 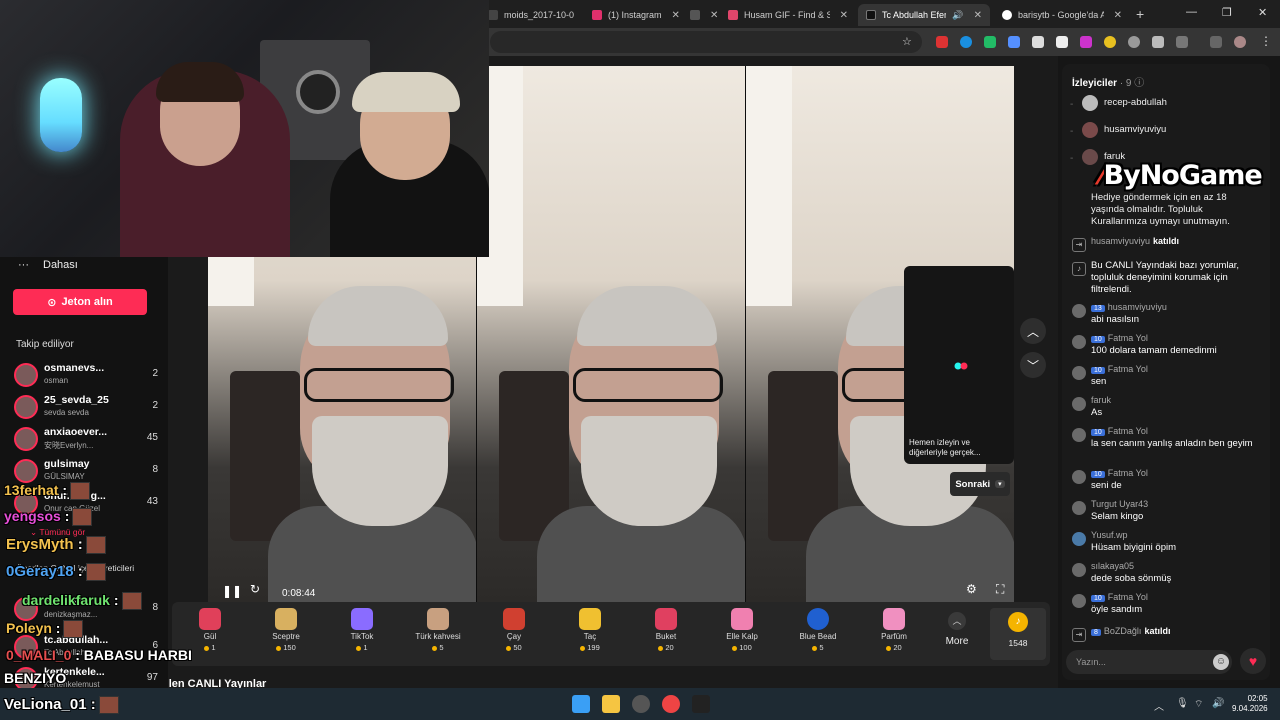 What do you see at coordinates (1018, 634) in the screenshot?
I see `coin-balance: ♪ 1548` at bounding box center [1018, 634].